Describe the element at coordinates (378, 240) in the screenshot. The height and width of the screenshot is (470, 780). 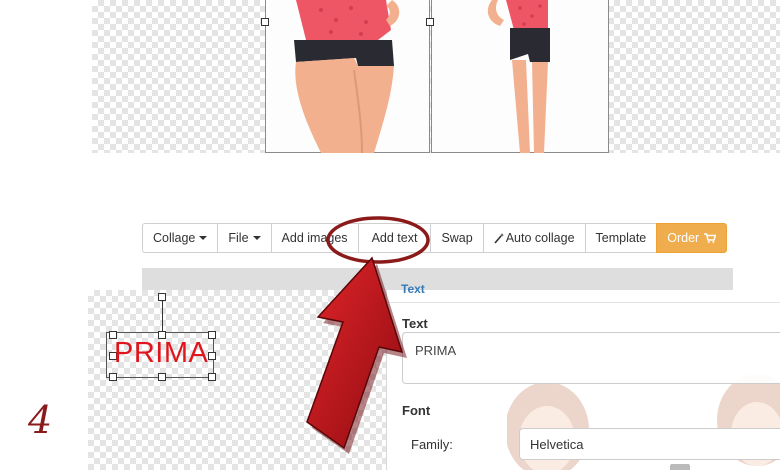
I see `highlight-ring` at that location.